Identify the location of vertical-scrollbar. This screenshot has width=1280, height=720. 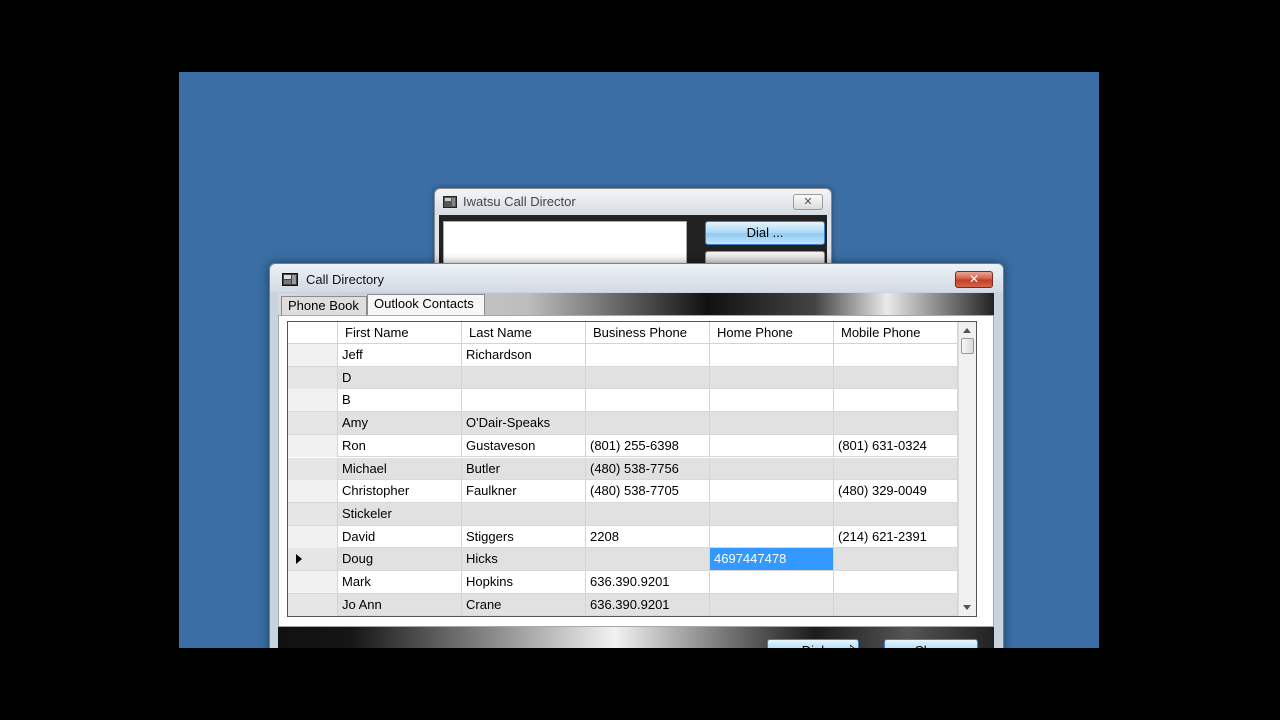
(967, 469).